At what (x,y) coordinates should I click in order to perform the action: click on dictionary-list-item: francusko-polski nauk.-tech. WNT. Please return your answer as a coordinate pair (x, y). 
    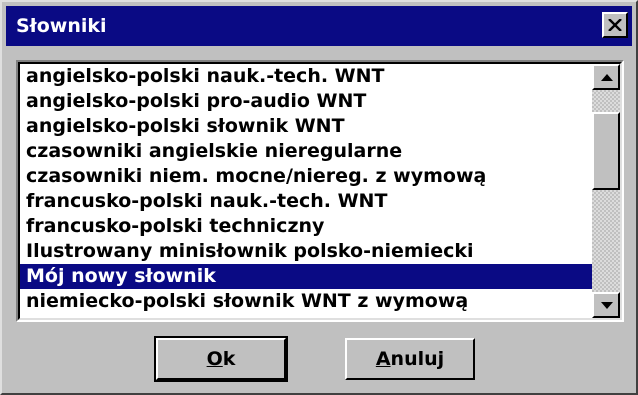
    Looking at the image, I should click on (308, 201).